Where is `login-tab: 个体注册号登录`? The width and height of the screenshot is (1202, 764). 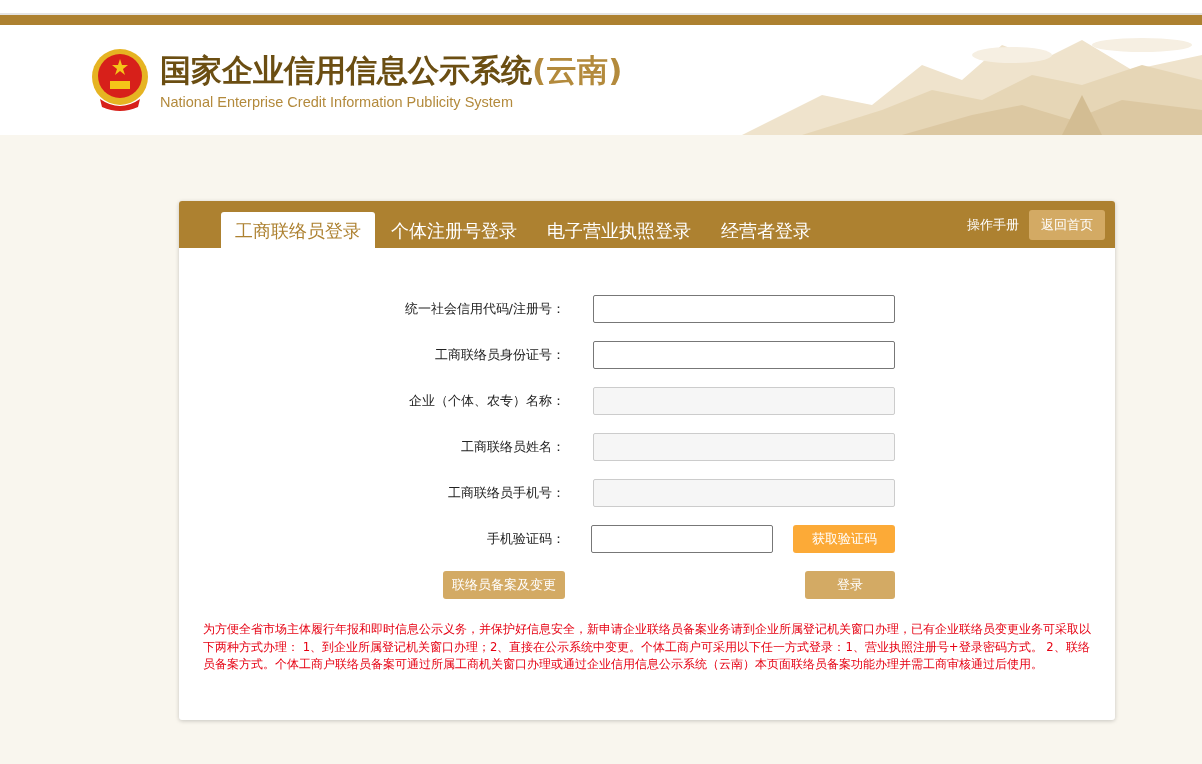 login-tab: 个体注册号登录 is located at coordinates (454, 230).